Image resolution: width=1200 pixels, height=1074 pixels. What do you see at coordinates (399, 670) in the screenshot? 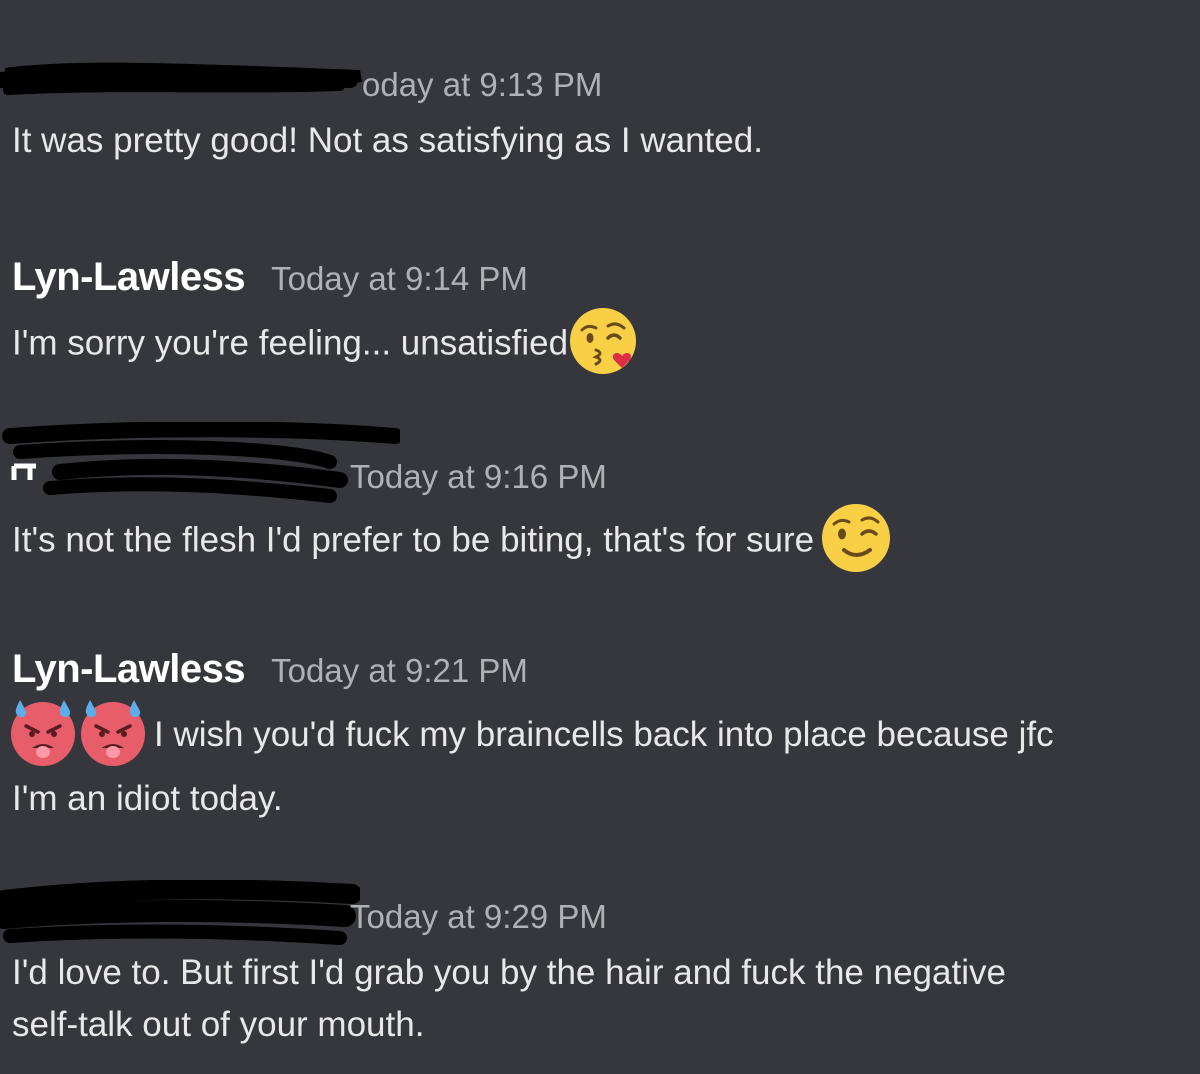
I see `message-timestamp: Today at 9:21 PM` at bounding box center [399, 670].